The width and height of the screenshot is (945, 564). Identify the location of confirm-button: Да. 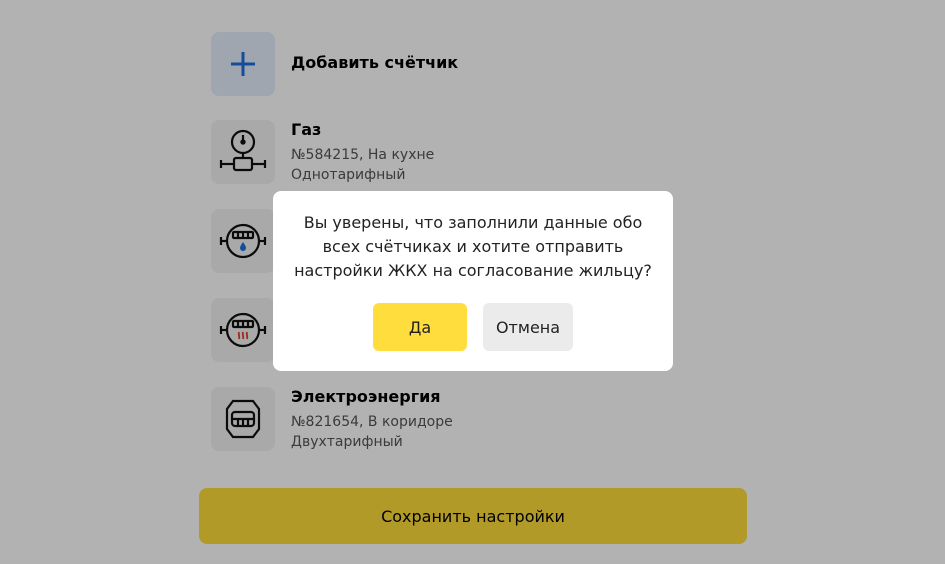
(420, 327).